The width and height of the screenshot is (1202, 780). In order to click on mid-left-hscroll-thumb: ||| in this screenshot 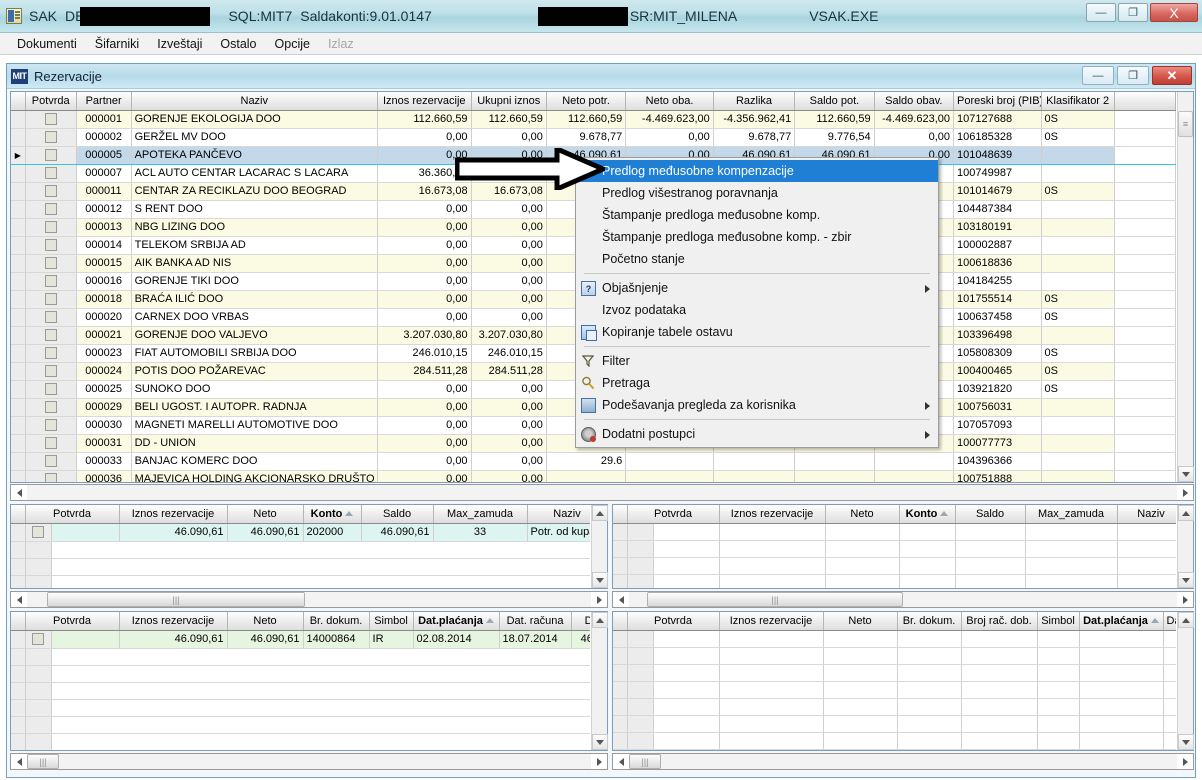, I will do `click(176, 599)`.